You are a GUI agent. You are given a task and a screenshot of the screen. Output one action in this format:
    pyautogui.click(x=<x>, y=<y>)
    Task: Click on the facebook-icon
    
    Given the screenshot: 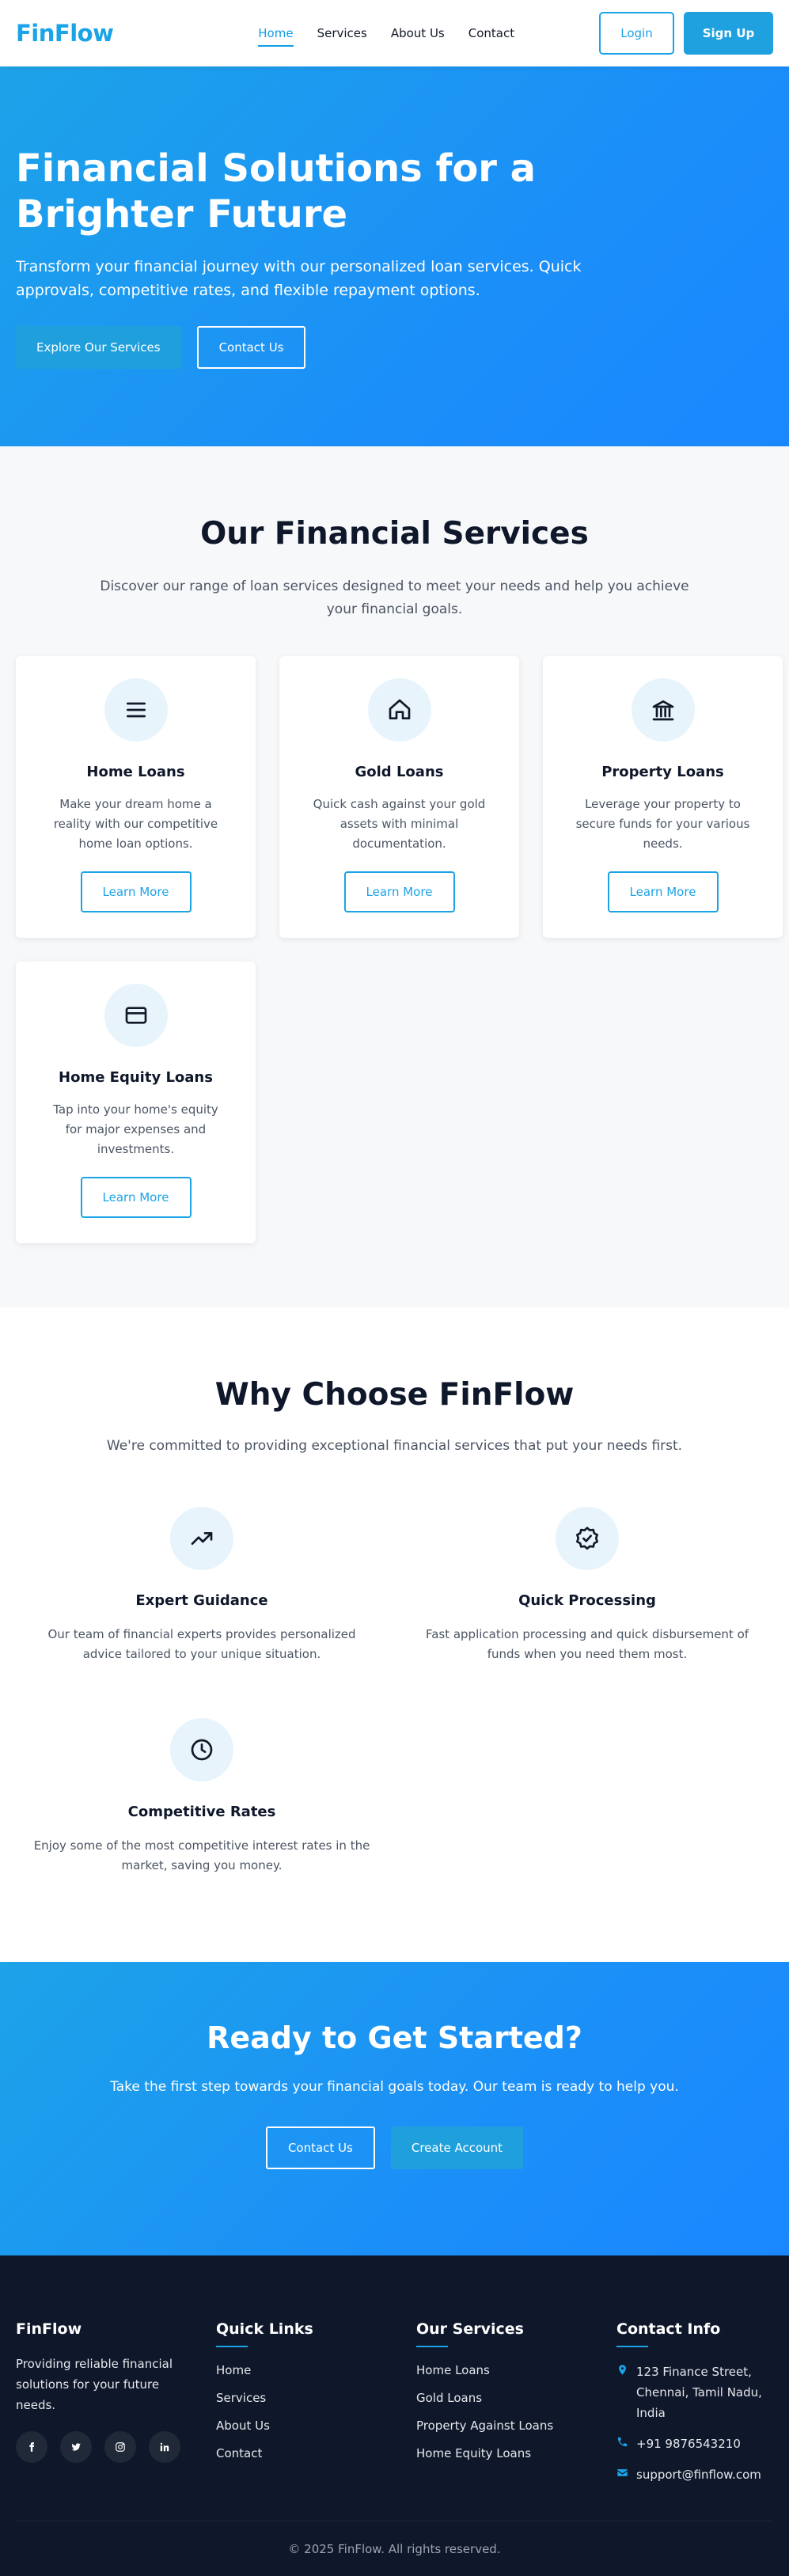 What is the action you would take?
    pyautogui.click(x=31, y=2447)
    